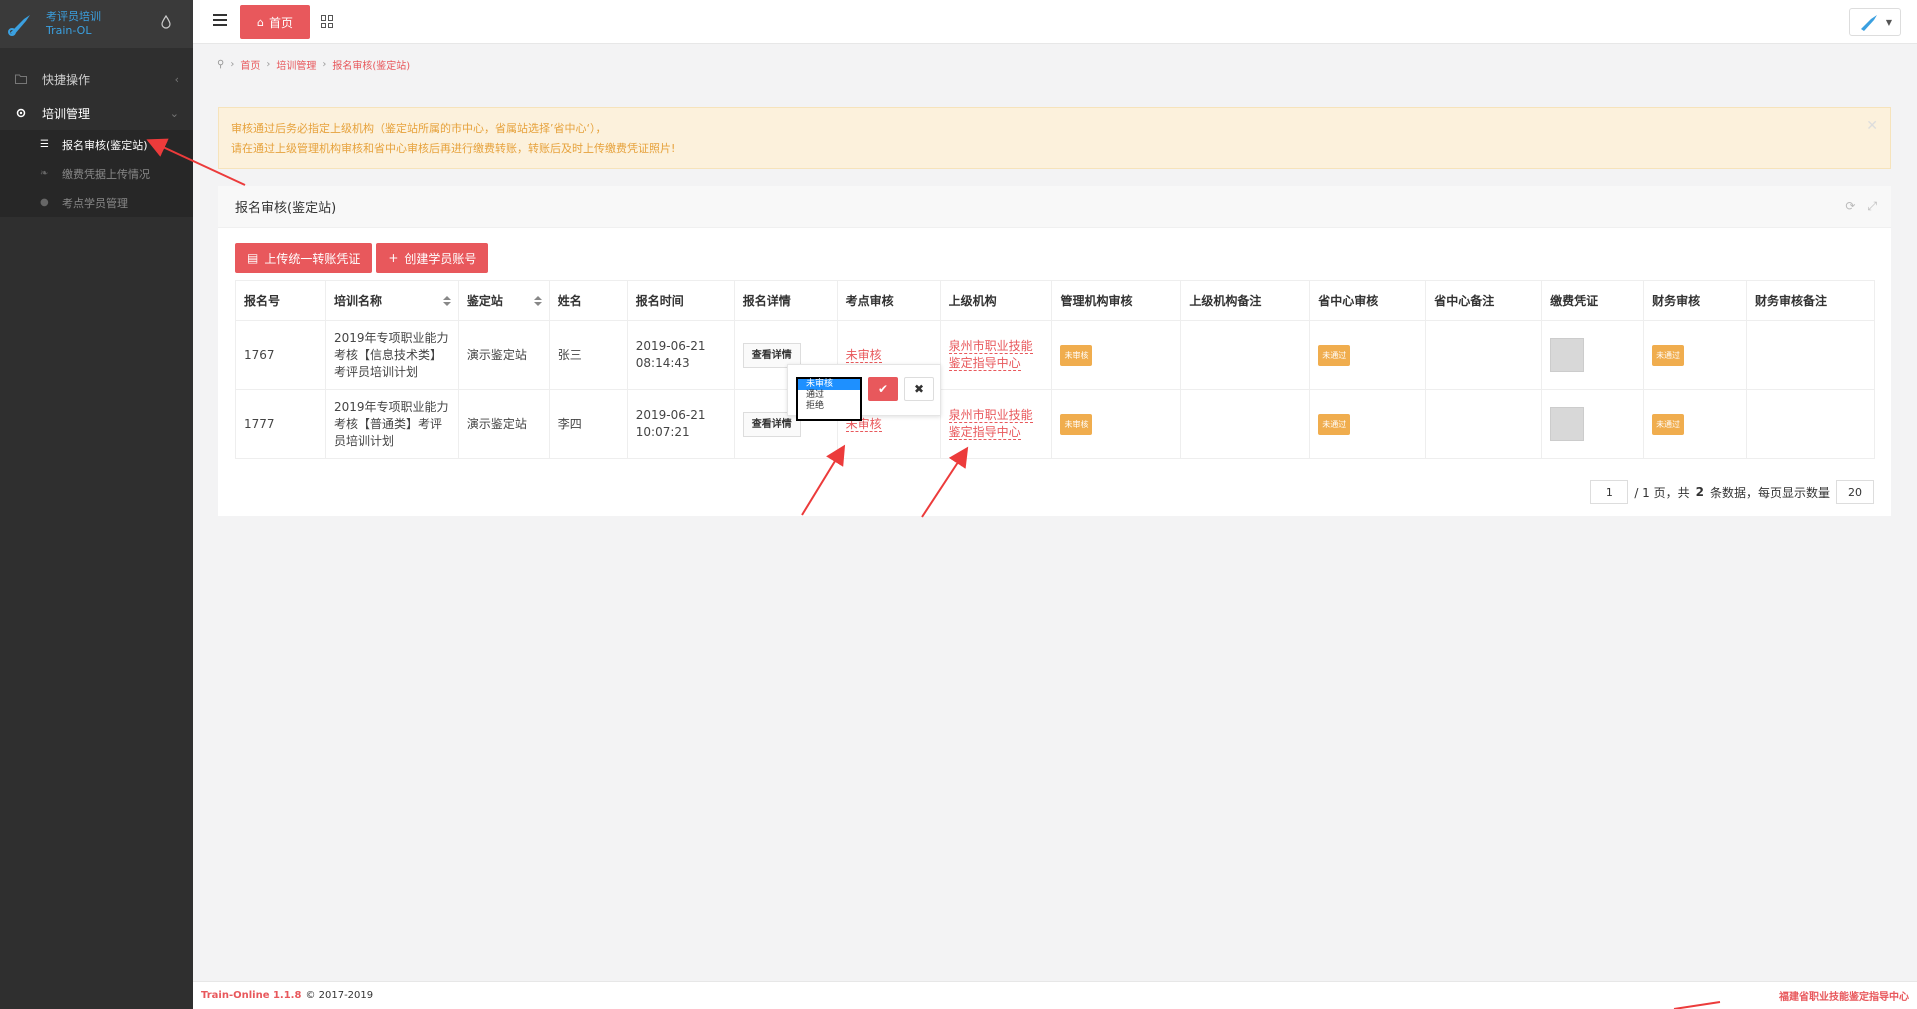 The image size is (1917, 1009). I want to click on app-name-cn: 考评员培训, so click(73, 16).